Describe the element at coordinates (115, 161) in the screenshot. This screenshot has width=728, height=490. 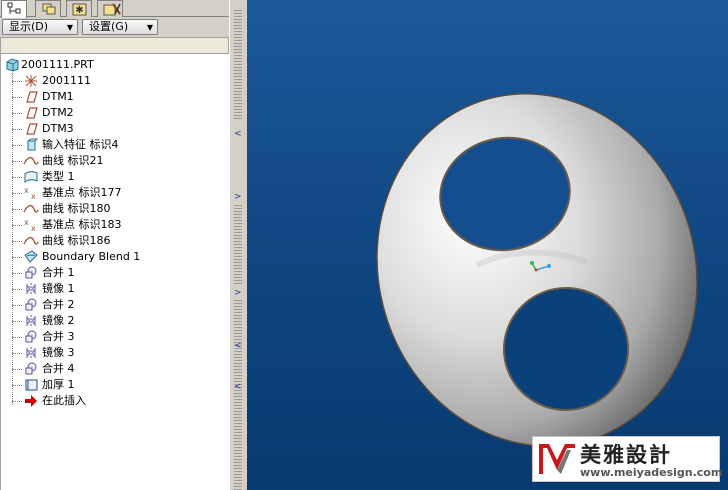
I see `tree-item-curve: 曲线 标识21` at that location.